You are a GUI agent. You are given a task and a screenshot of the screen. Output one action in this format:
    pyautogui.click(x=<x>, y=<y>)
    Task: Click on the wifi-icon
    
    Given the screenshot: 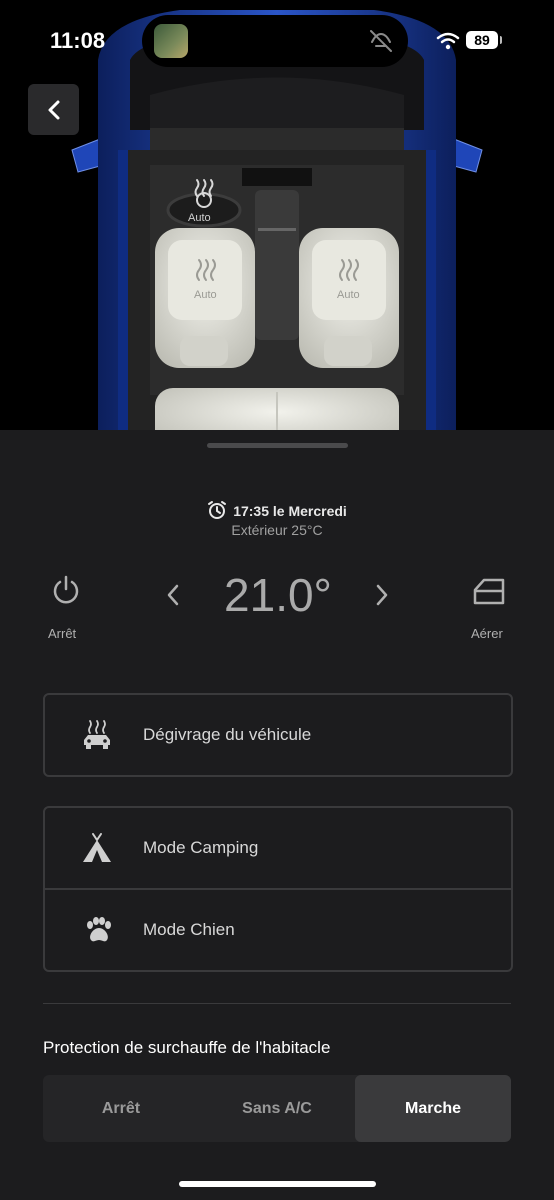 What is the action you would take?
    pyautogui.click(x=448, y=41)
    